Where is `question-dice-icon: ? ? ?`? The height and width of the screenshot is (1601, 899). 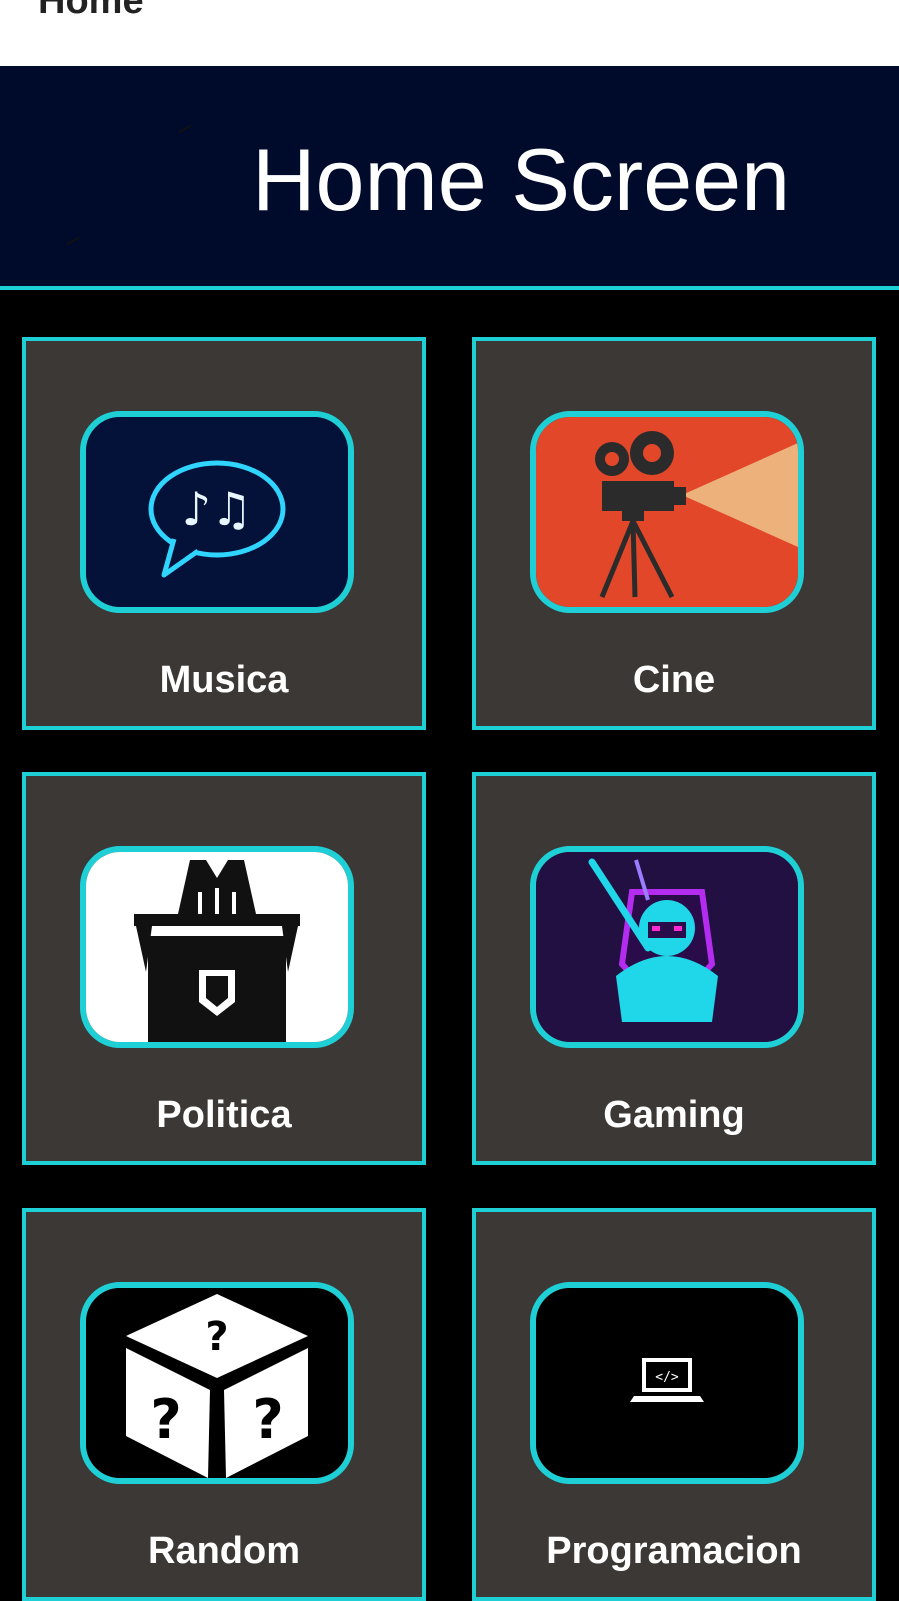 question-dice-icon: ? ? ? is located at coordinates (217, 1383).